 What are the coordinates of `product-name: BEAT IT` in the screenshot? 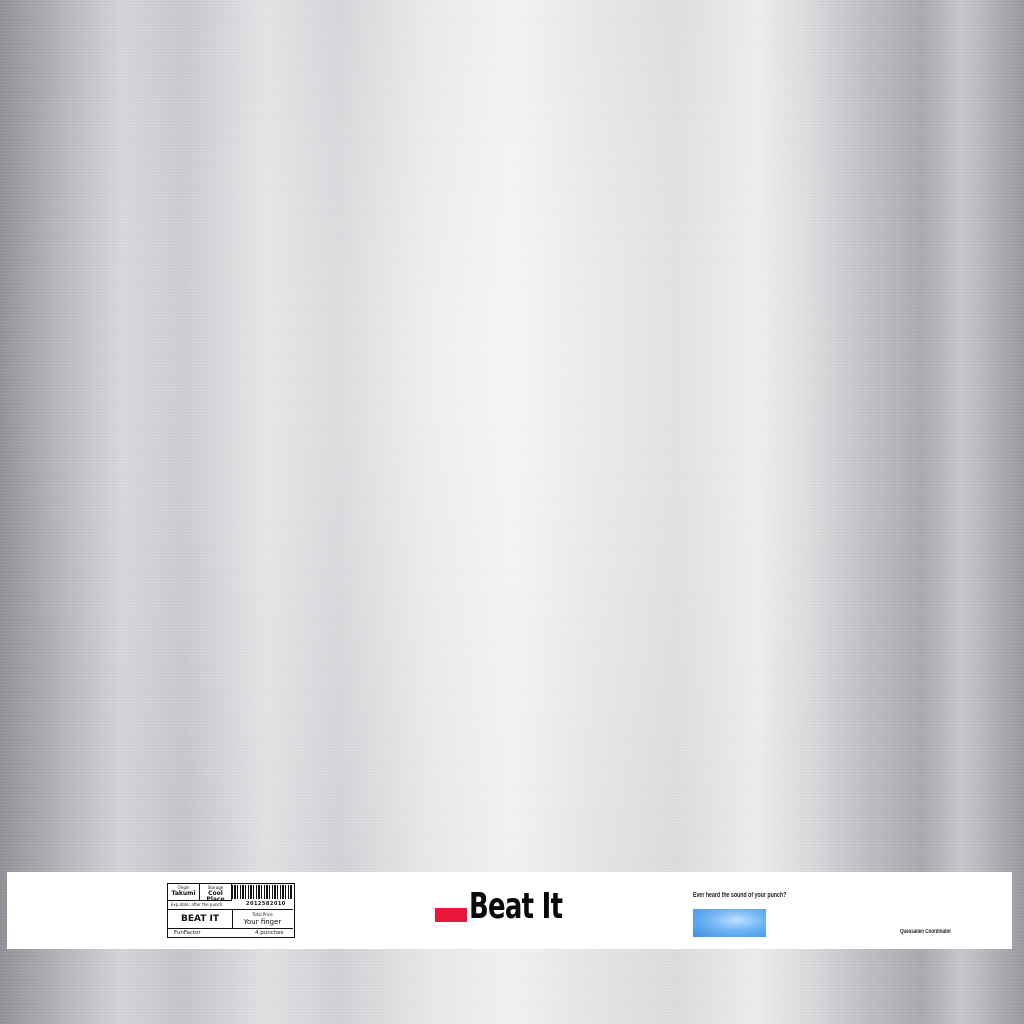 It's located at (200, 919).